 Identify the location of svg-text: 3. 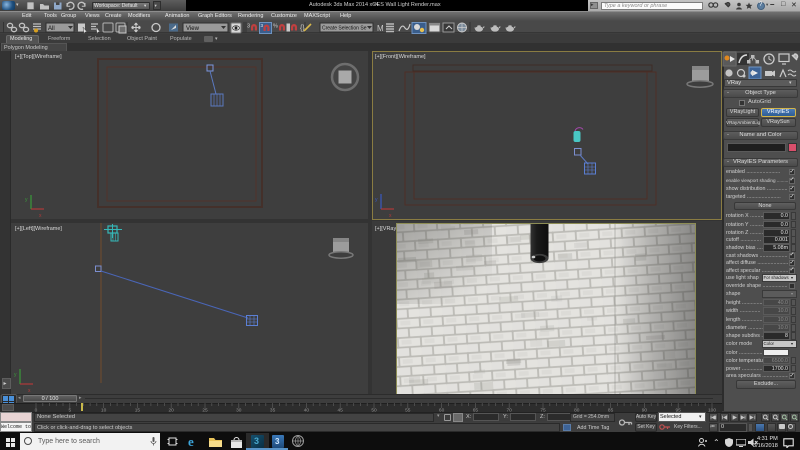
(248, 26).